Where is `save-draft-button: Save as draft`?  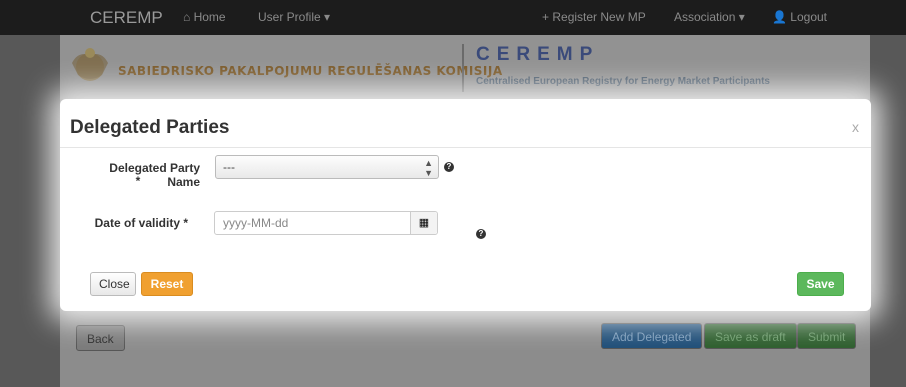 save-draft-button: Save as draft is located at coordinates (750, 336).